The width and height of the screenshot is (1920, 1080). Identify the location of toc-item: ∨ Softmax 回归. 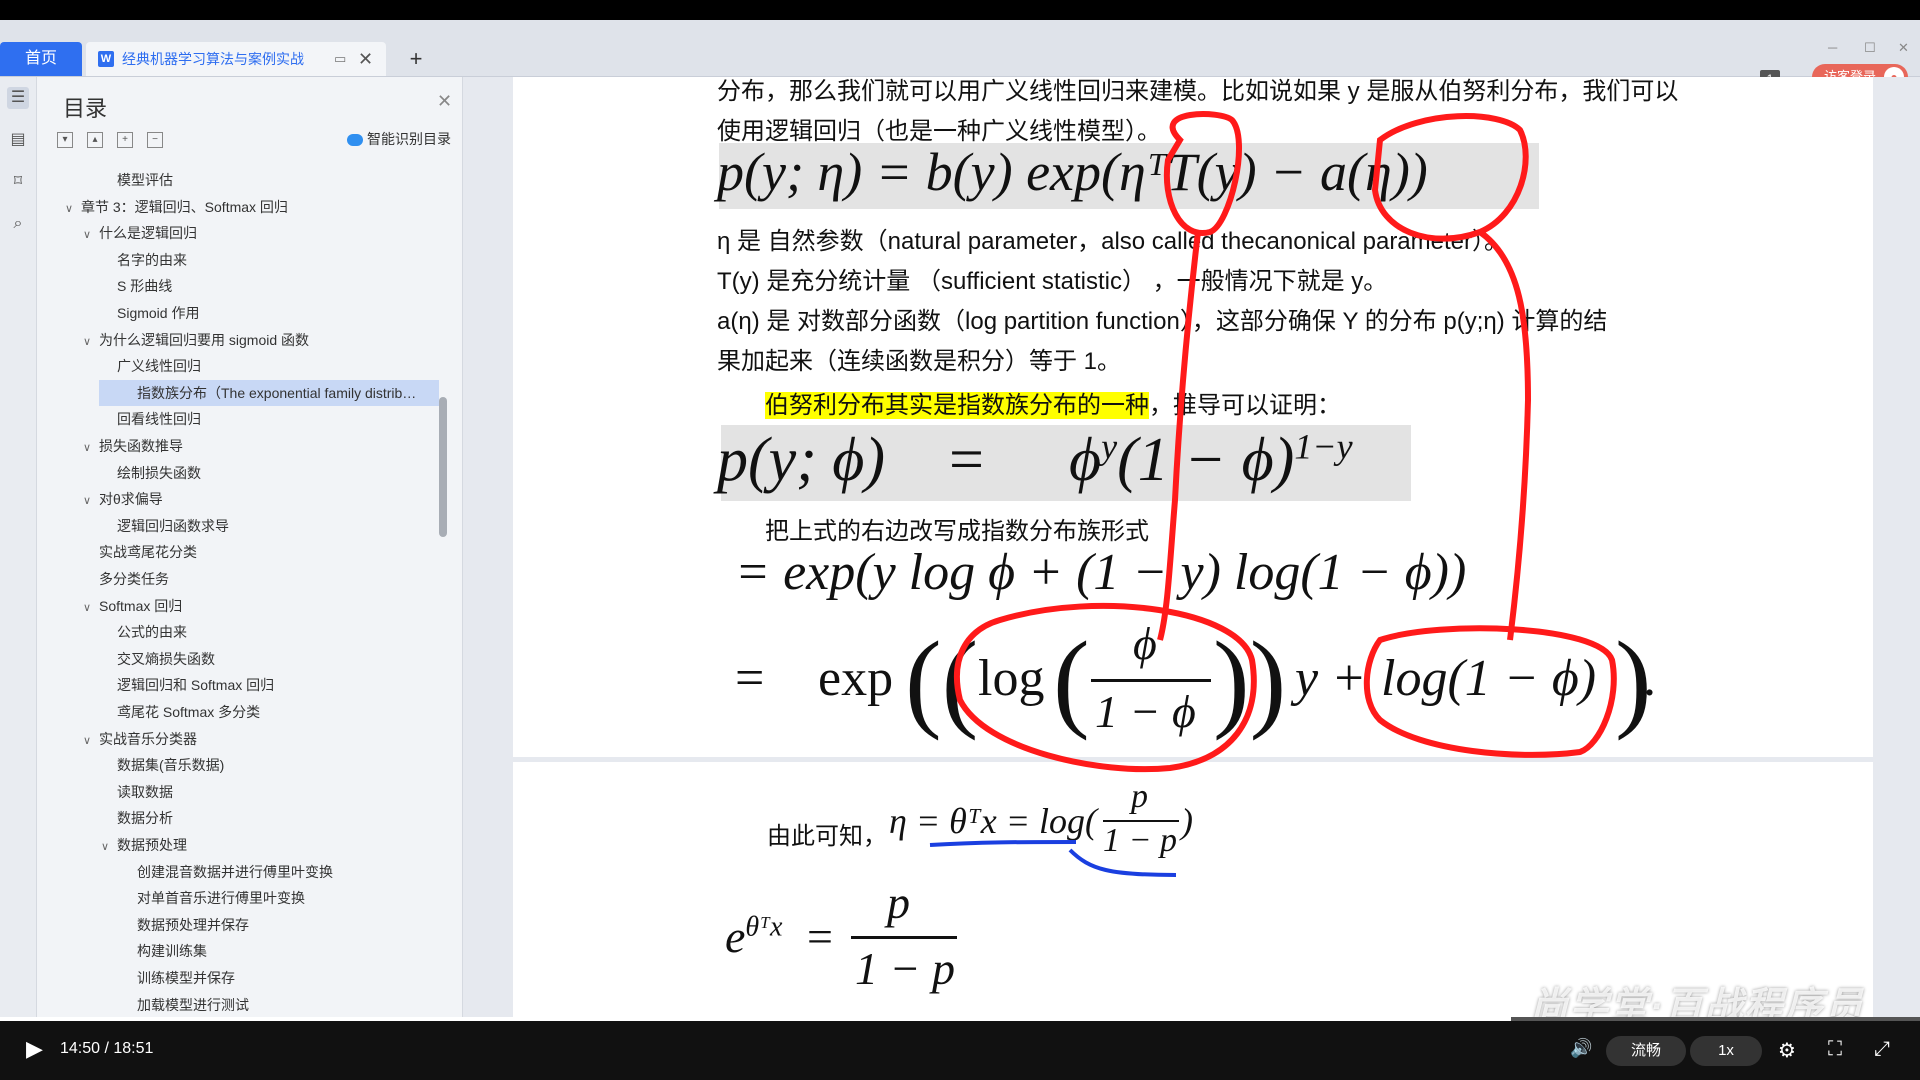
(237, 606).